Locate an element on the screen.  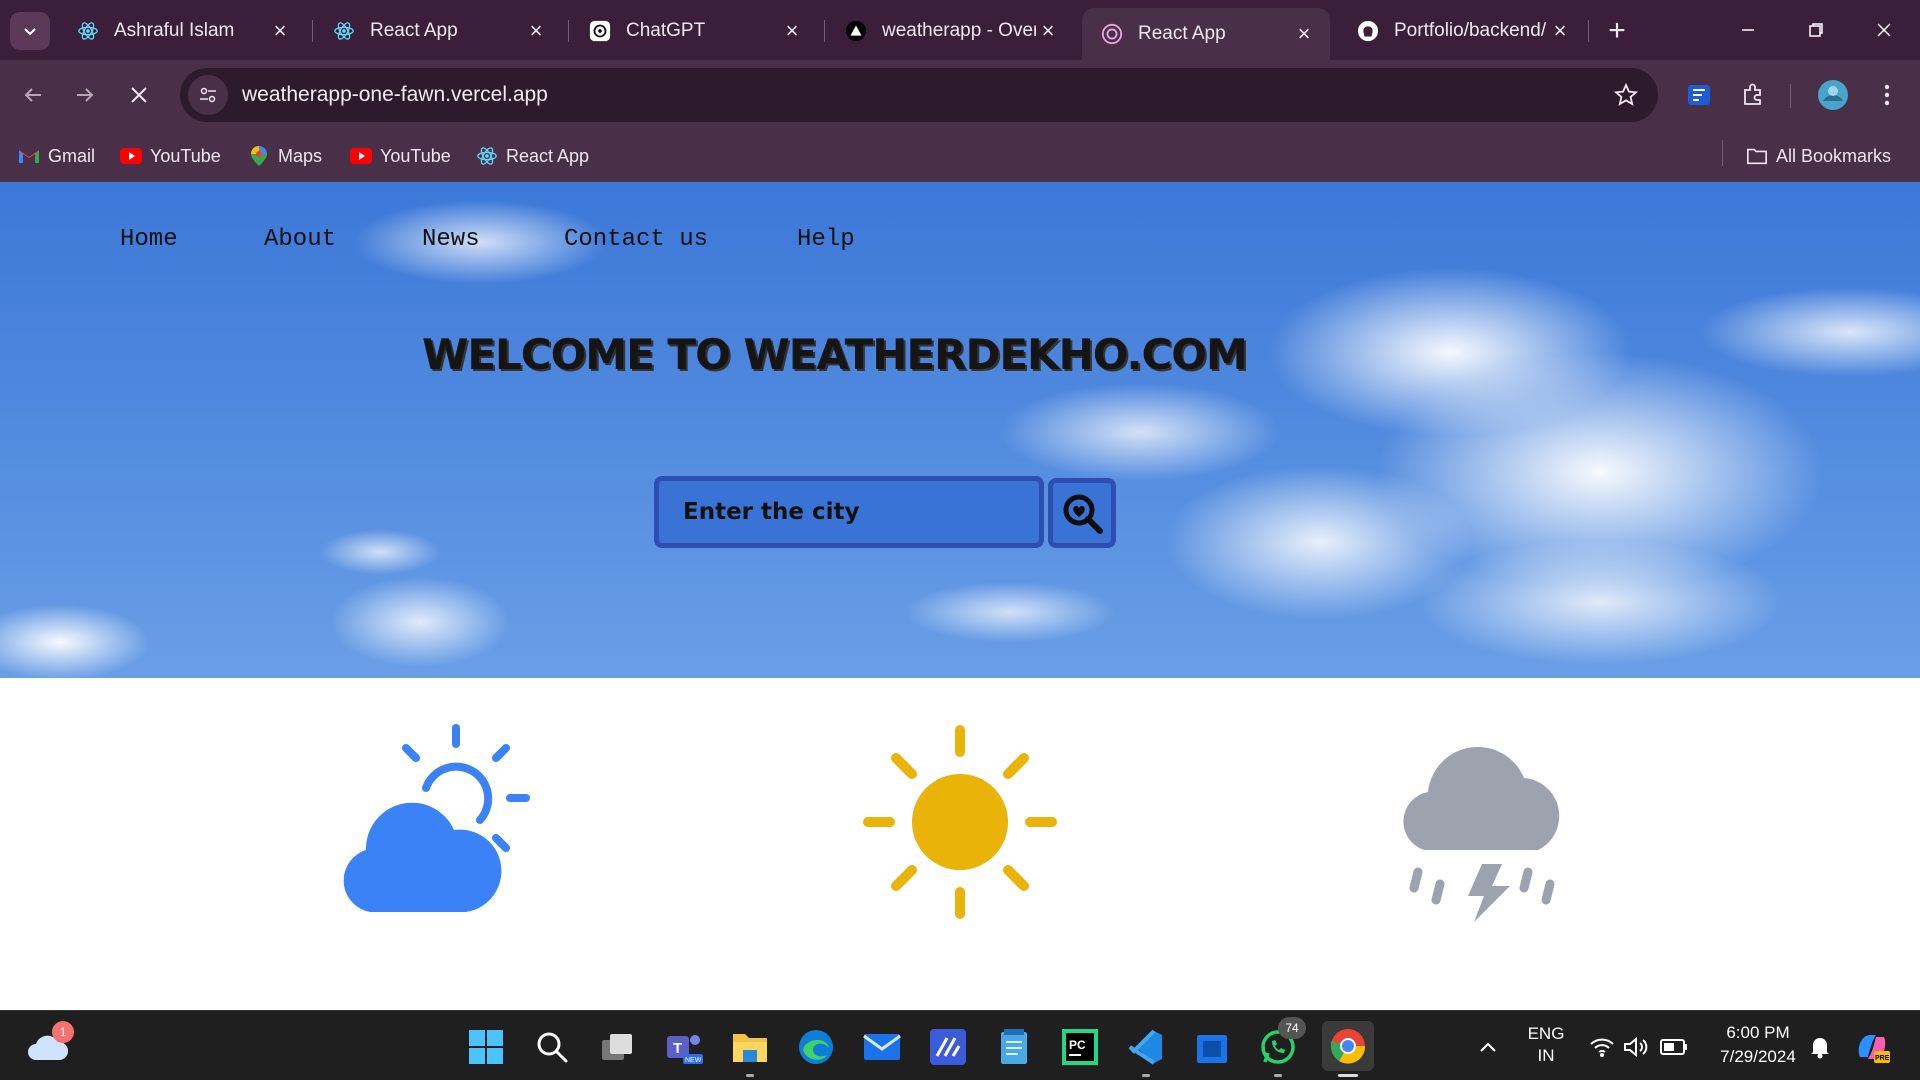
minimize-button is located at coordinates (1748, 30).